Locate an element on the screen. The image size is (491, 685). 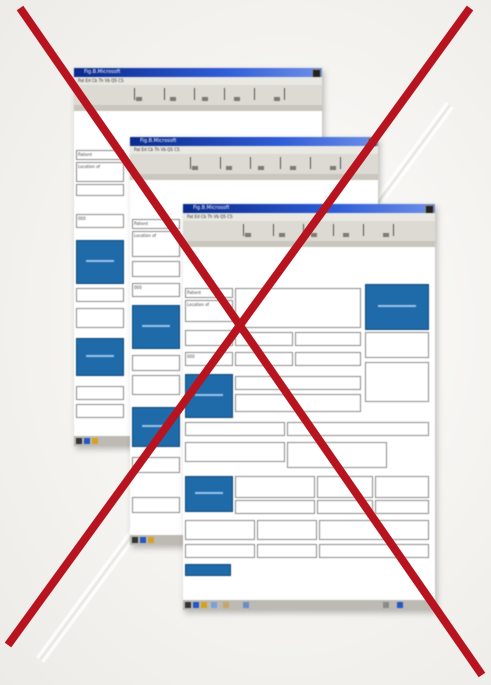
header-cell is located at coordinates (298, 308).